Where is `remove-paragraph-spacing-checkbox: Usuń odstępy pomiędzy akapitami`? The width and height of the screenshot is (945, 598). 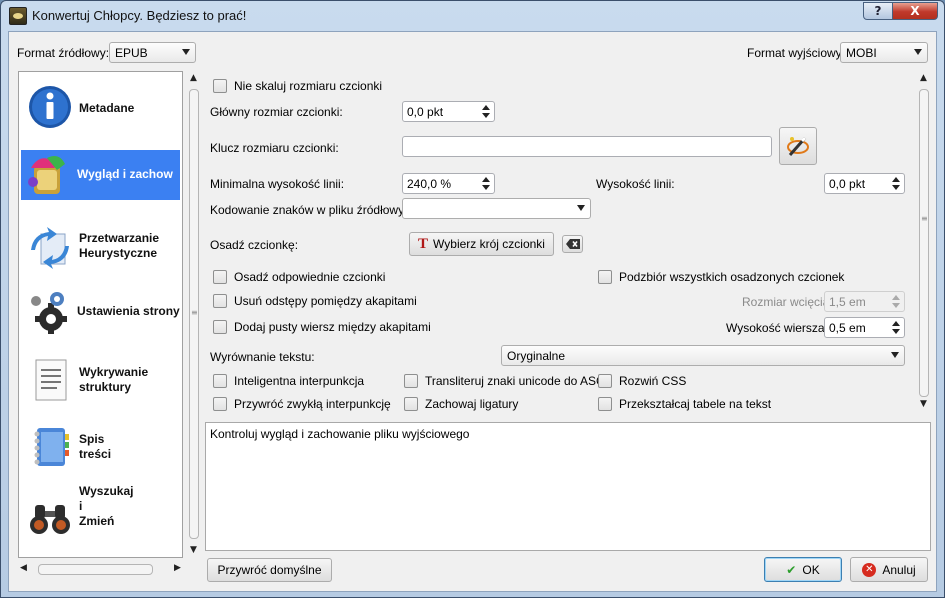
remove-paragraph-spacing-checkbox: Usuń odstępy pomiędzy akapitami is located at coordinates (315, 301).